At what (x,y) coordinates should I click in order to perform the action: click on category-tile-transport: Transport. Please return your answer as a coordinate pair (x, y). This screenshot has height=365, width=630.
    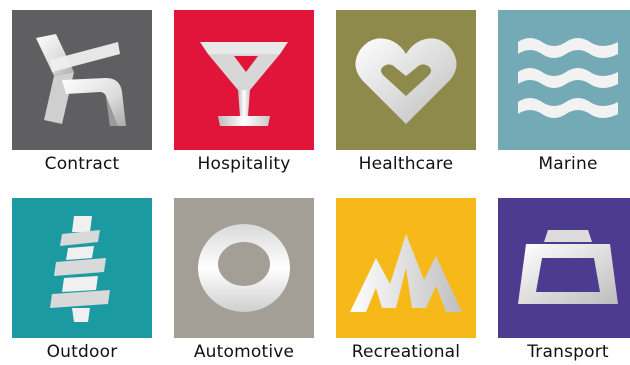
    Looking at the image, I should click on (564, 280).